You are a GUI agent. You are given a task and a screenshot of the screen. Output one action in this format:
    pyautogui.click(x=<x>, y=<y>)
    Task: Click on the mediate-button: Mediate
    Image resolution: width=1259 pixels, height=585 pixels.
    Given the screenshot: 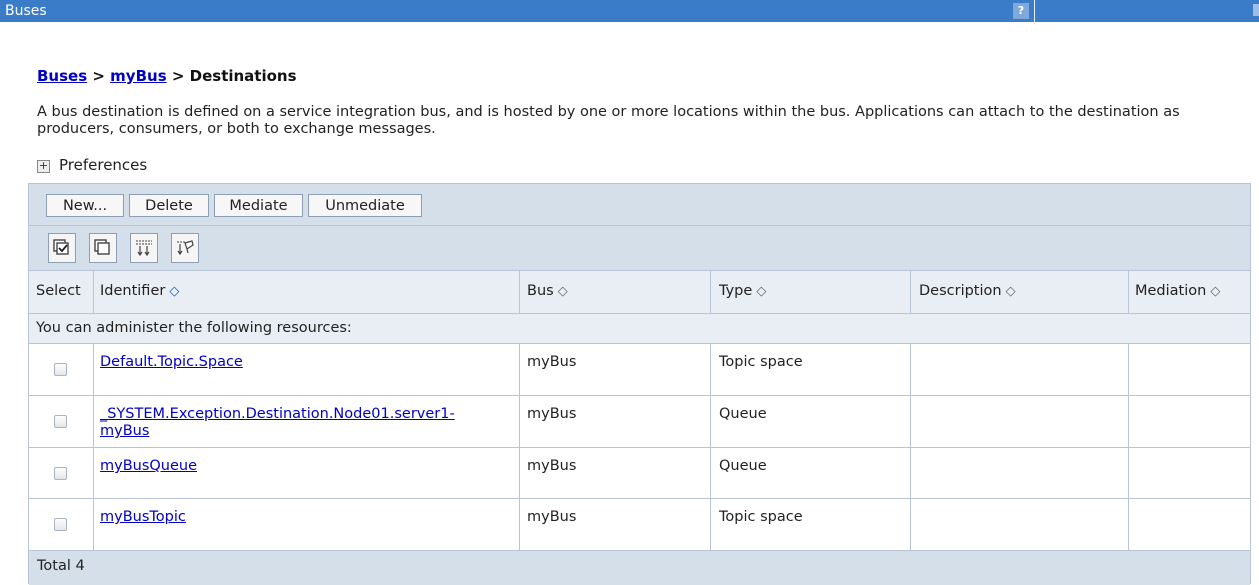 What is the action you would take?
    pyautogui.click(x=258, y=205)
    